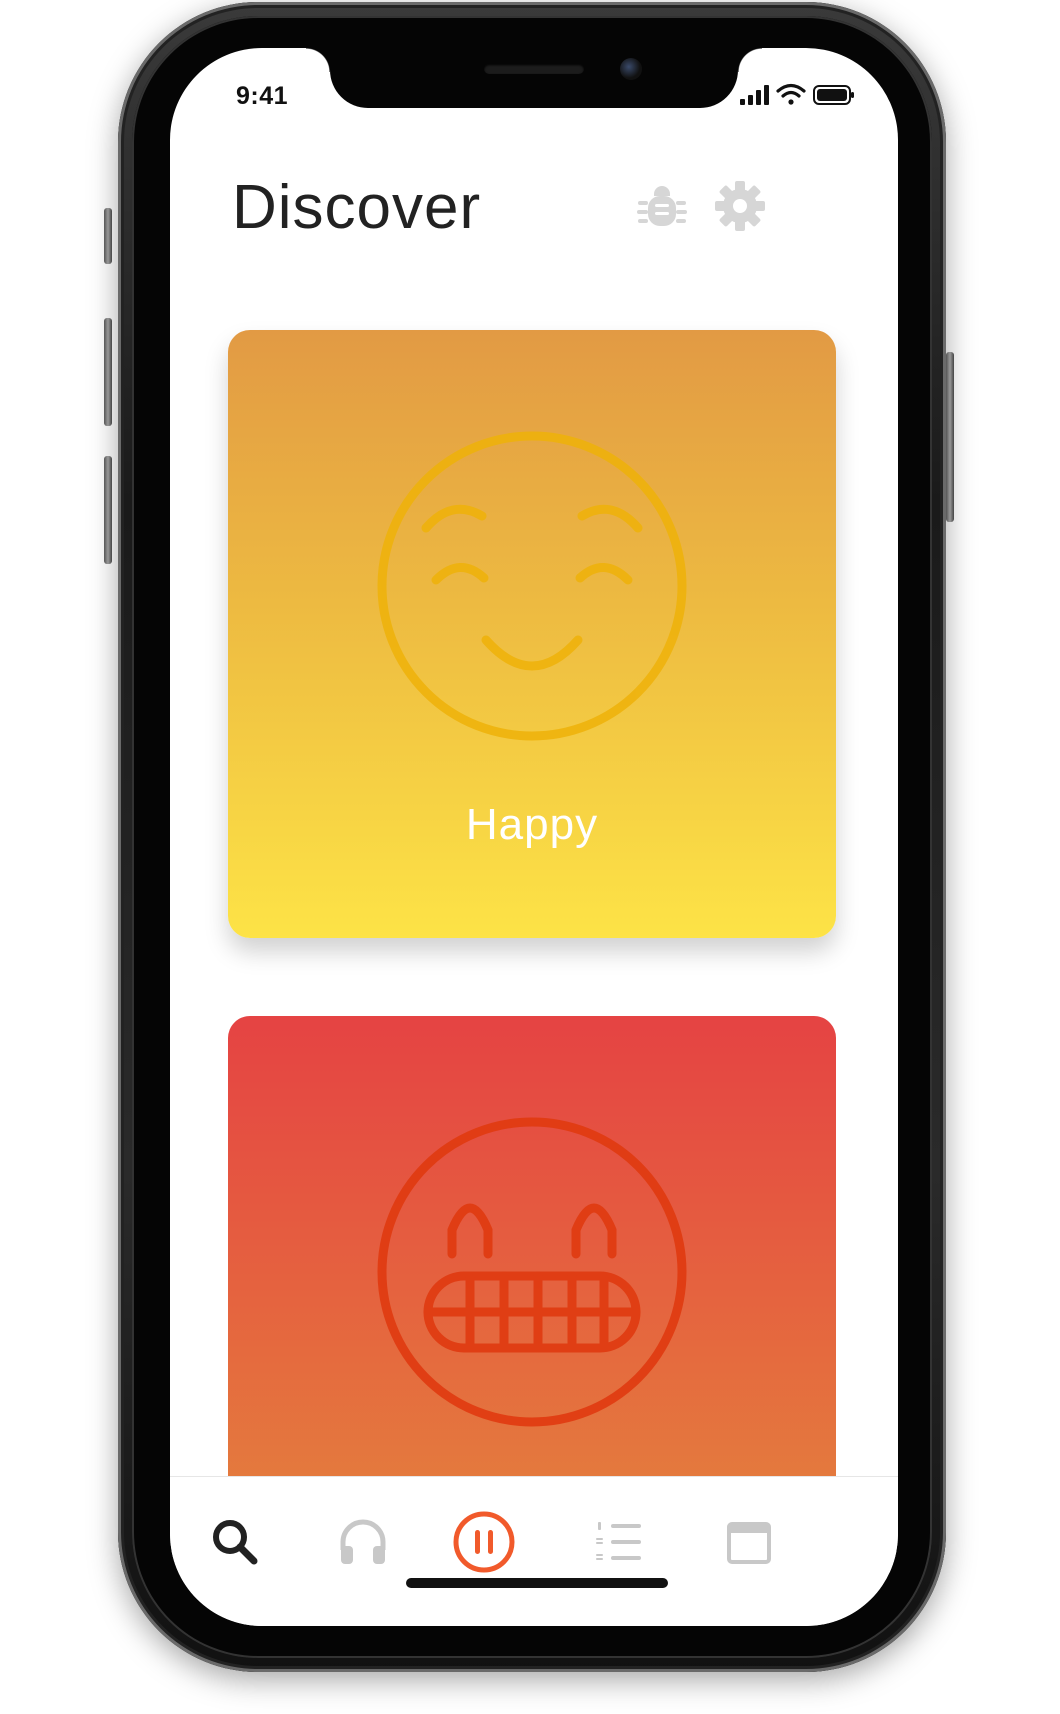 The width and height of the screenshot is (1060, 1714). Describe the element at coordinates (537, 1583) in the screenshot. I see `home-indicator` at that location.